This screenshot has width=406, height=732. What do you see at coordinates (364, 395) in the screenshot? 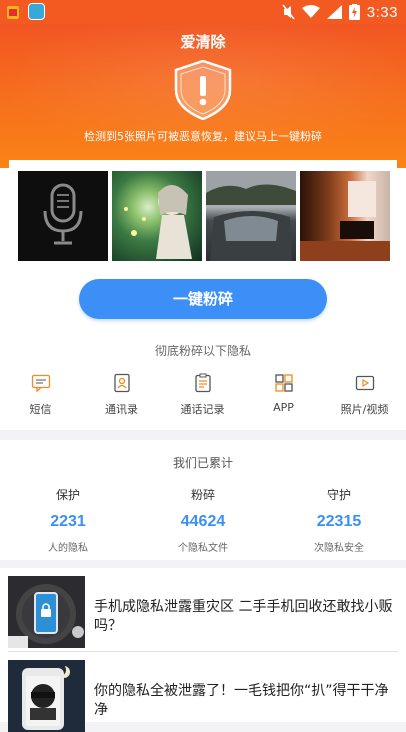
I see `category-photo-video: 照片/视频` at bounding box center [364, 395].